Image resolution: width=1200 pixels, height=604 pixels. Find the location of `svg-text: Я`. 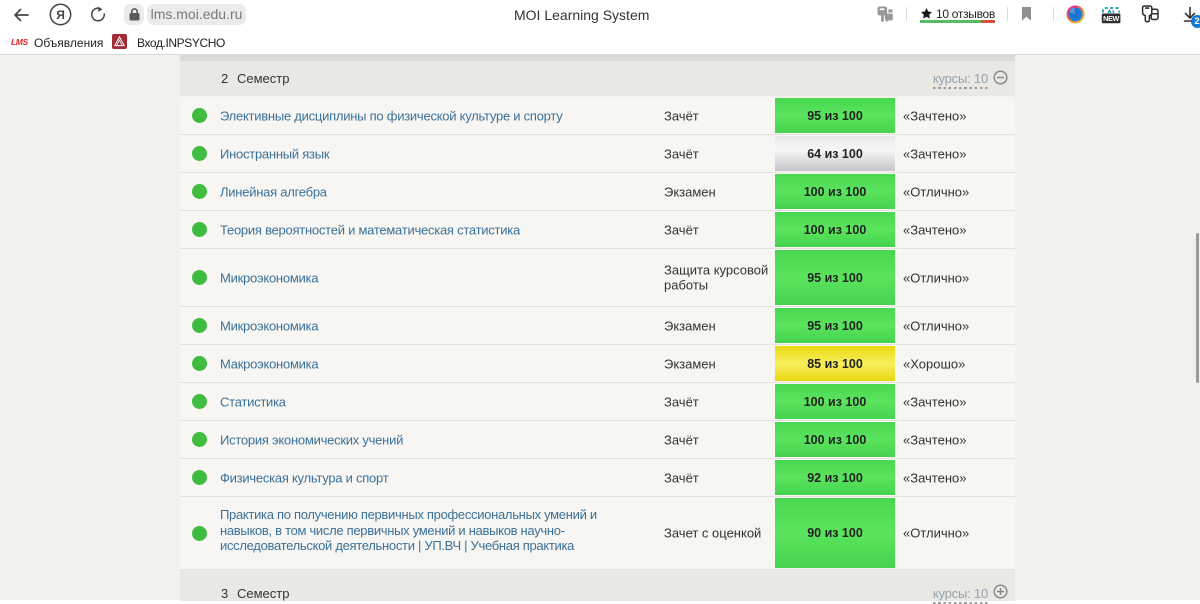

svg-text: Я is located at coordinates (60, 15).